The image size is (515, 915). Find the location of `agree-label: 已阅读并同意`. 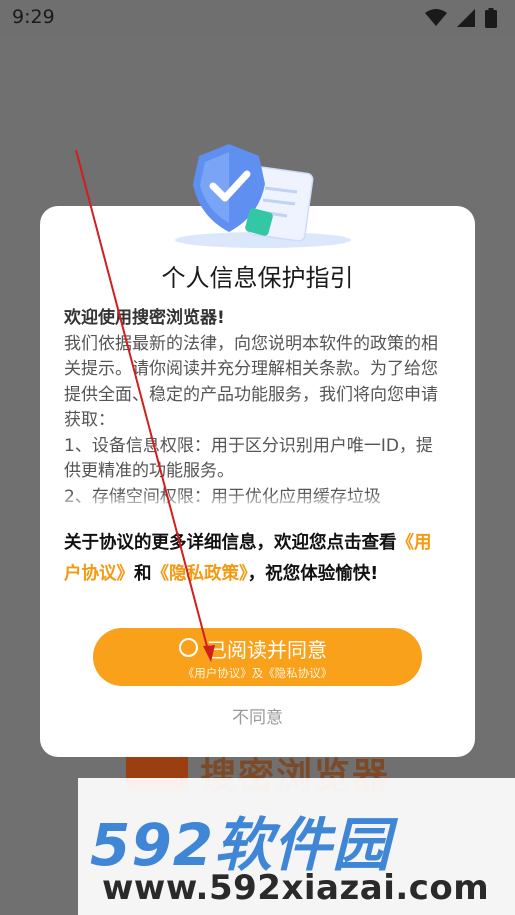

agree-label: 已阅读并同意 is located at coordinates (267, 650).